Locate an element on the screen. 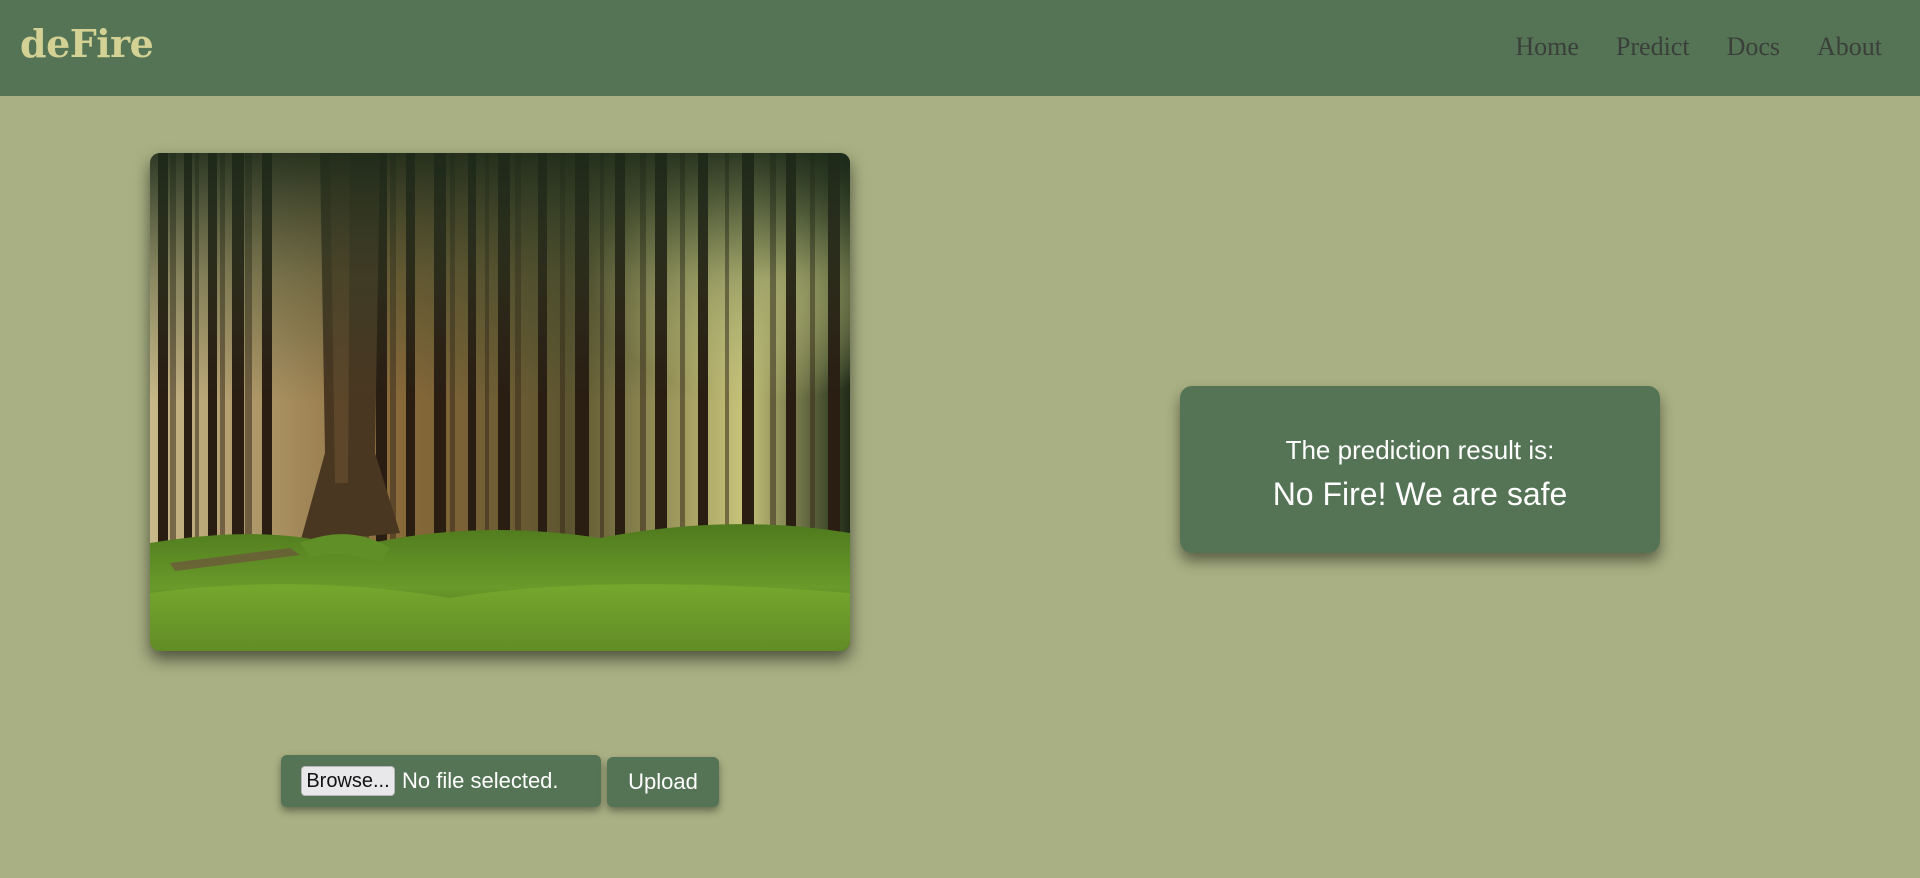  upload-button: Upload is located at coordinates (663, 782).